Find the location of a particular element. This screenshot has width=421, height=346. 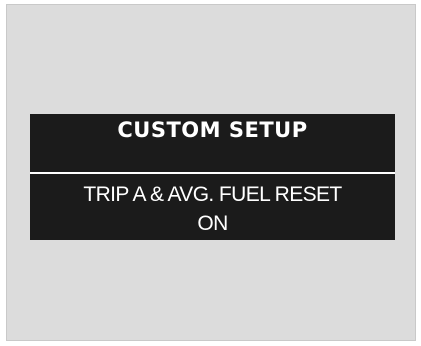

setting-value: ON is located at coordinates (212, 223).